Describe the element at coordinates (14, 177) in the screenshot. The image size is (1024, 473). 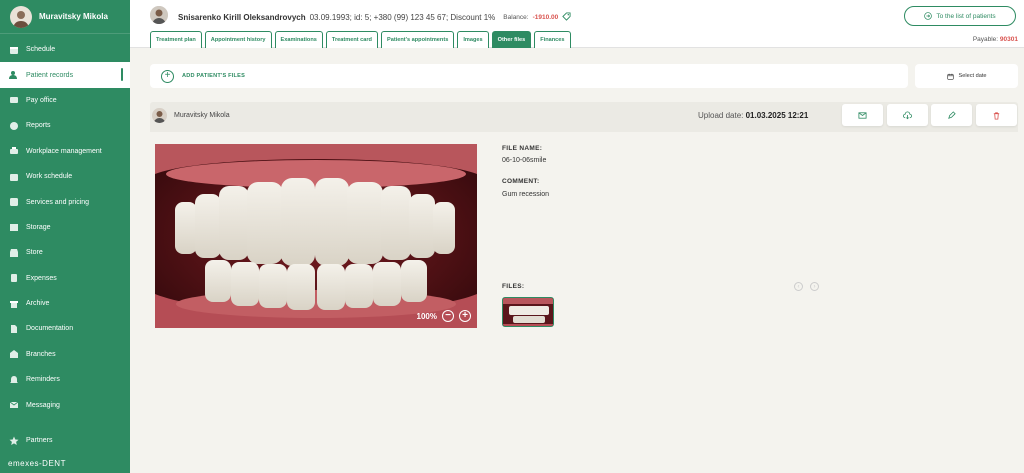
I see `work-schedule-icon` at that location.